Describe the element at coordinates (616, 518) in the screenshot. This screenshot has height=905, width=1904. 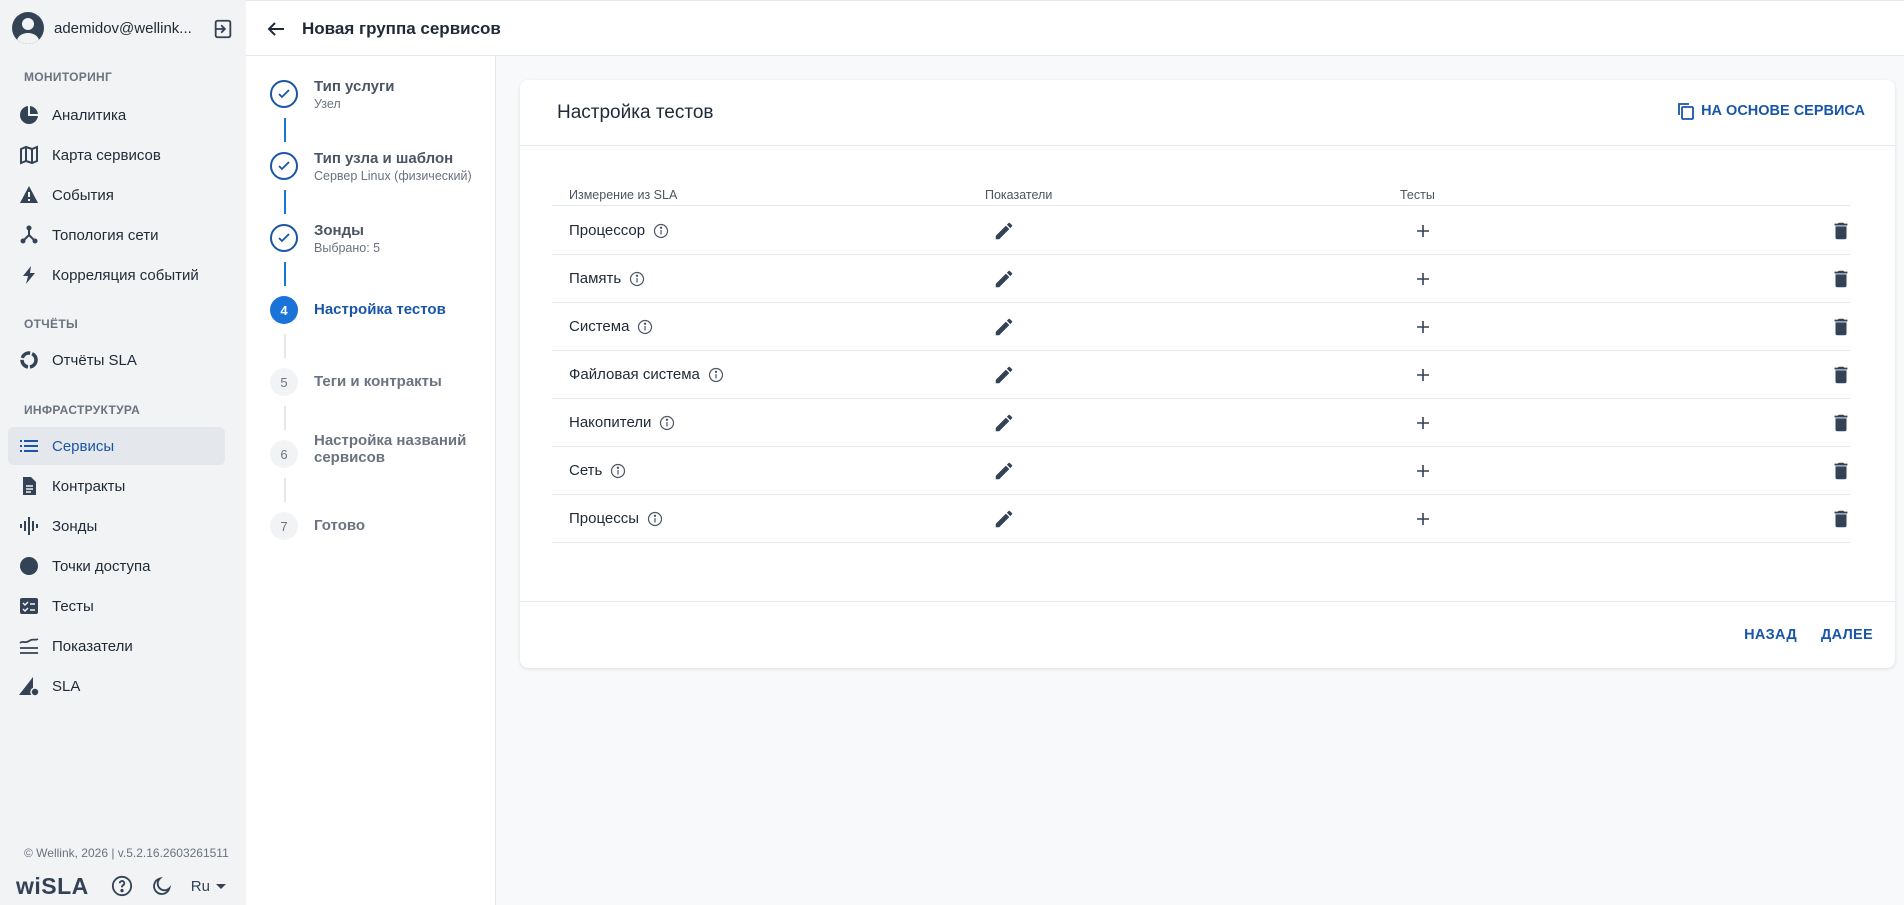
I see `sla-dimension-cell: Процессы` at that location.